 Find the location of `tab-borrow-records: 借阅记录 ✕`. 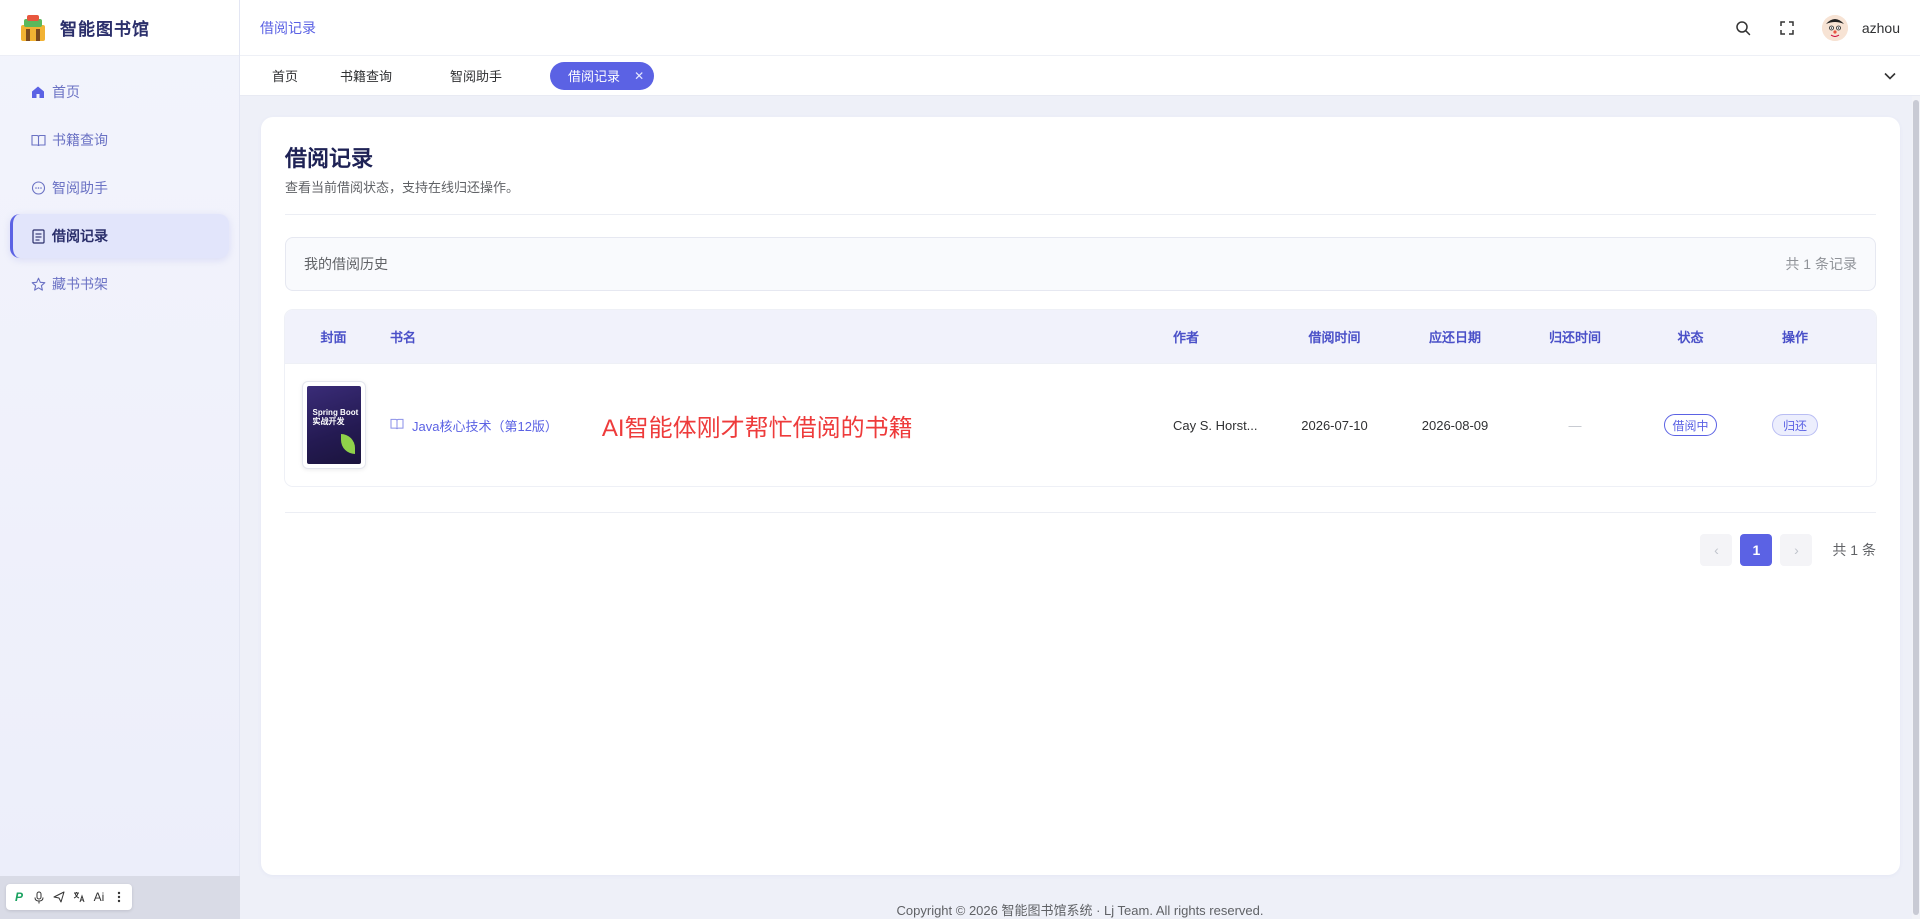

tab-borrow-records: 借阅记录 ✕ is located at coordinates (602, 75).